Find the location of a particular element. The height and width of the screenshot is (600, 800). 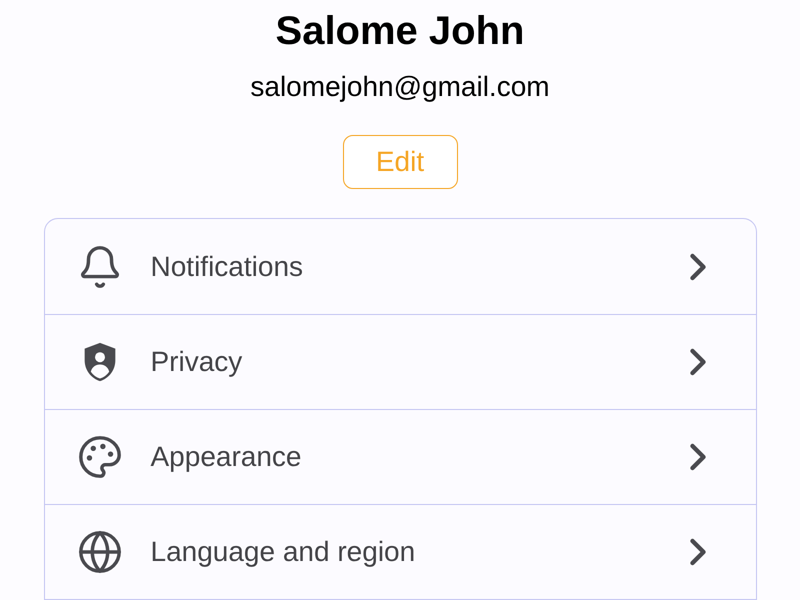

settings-label: Notifications is located at coordinates (227, 267).